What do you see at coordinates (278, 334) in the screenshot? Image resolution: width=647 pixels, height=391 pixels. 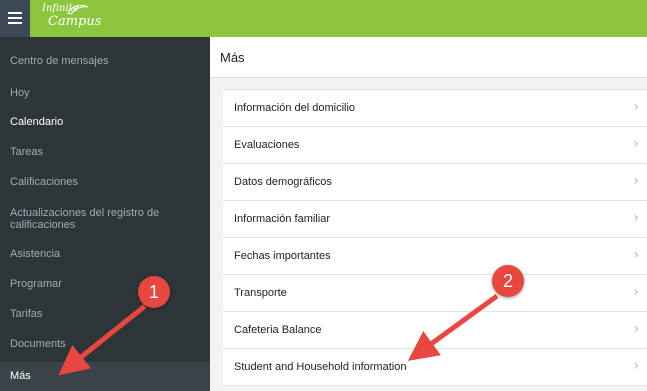 I see `callout-arrows` at bounding box center [278, 334].